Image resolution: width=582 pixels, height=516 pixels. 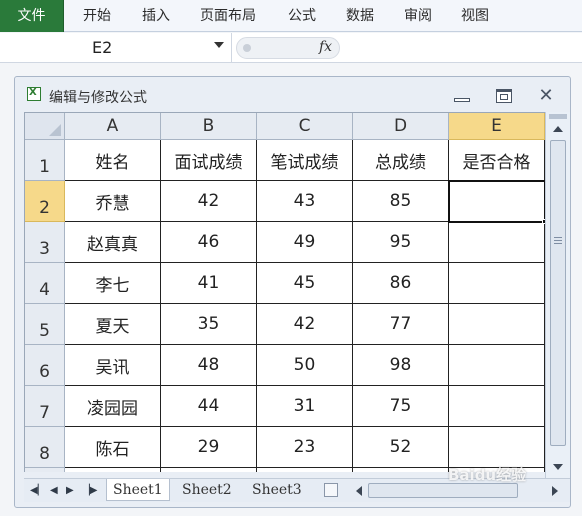 I want to click on cell-b1: 面试成绩, so click(x=209, y=160).